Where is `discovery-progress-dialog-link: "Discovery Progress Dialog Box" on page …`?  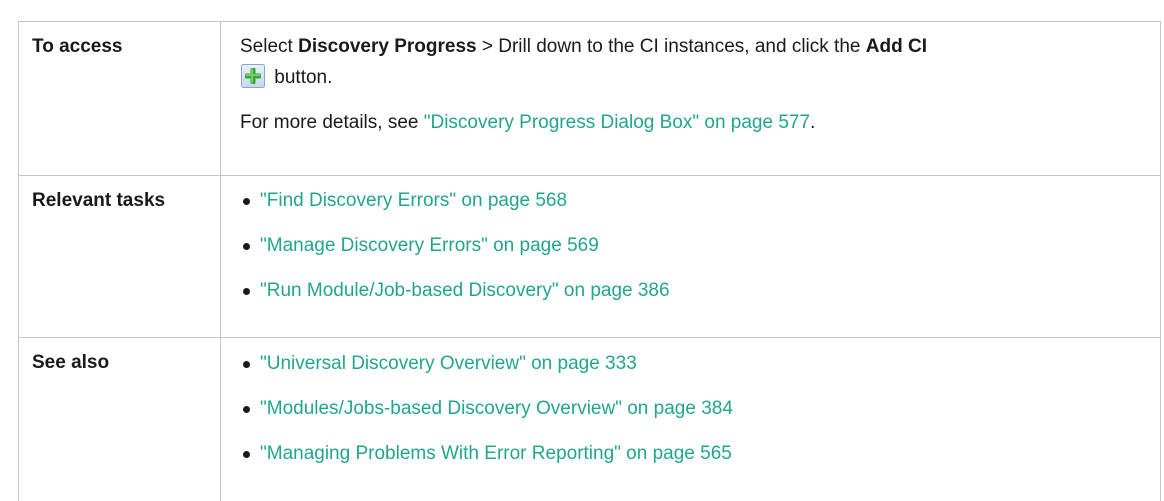 discovery-progress-dialog-link: "Discovery Progress Dialog Box" on page … is located at coordinates (617, 122).